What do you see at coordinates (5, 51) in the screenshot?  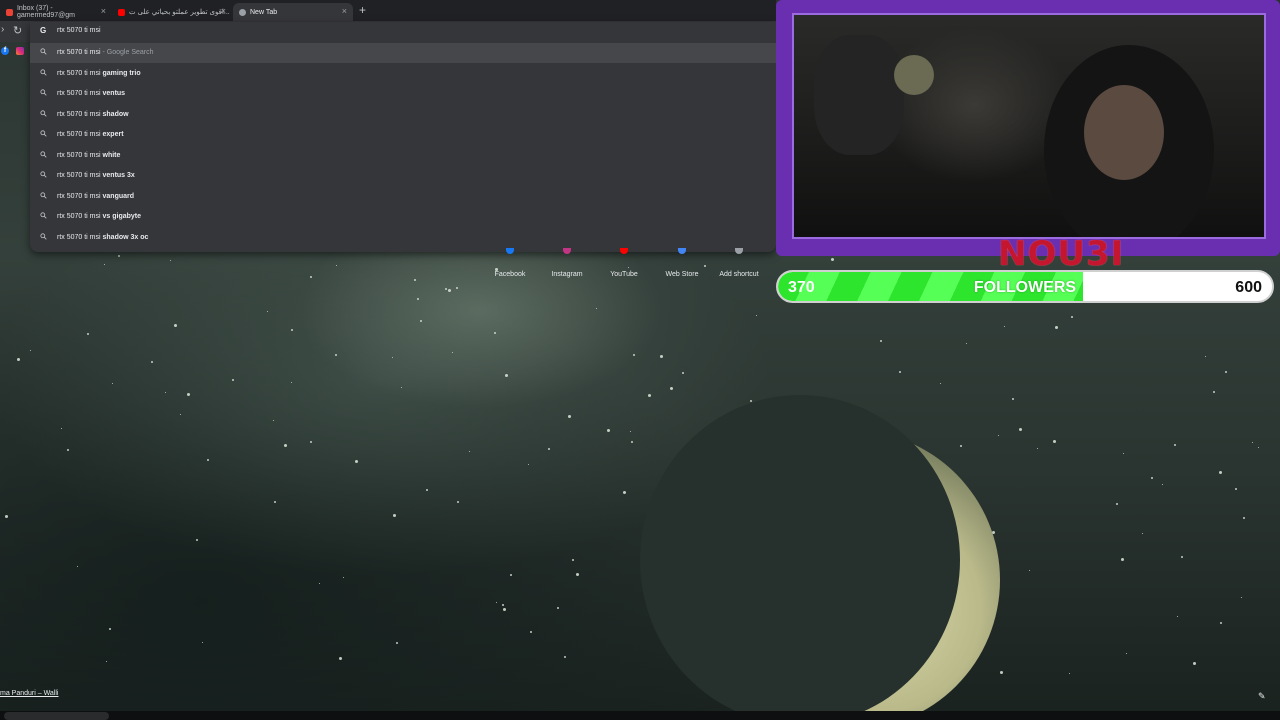 I see `facebook-bookmark-icon: f` at bounding box center [5, 51].